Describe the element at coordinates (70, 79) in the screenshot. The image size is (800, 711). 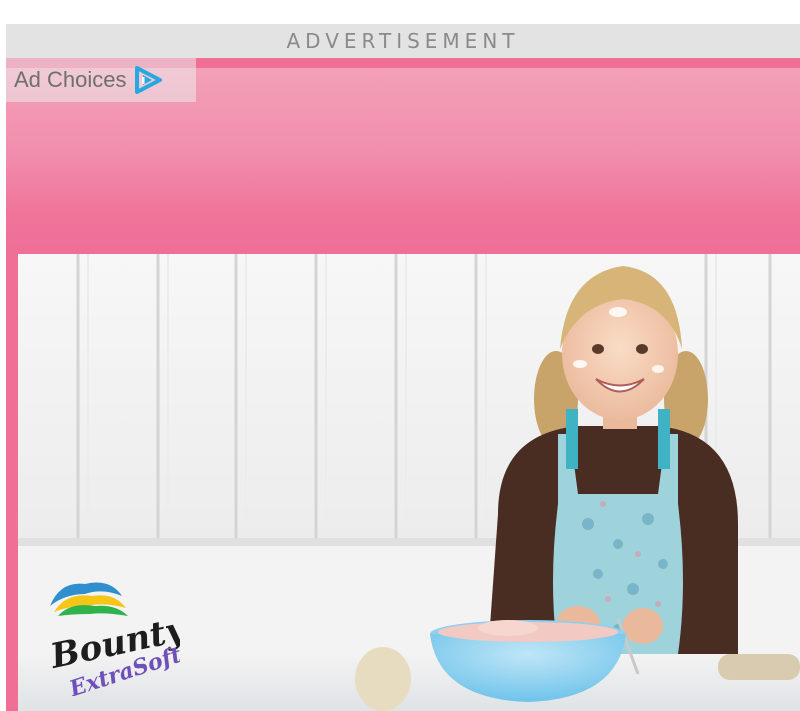
I see `ad-choices-label: Ad Choices` at that location.